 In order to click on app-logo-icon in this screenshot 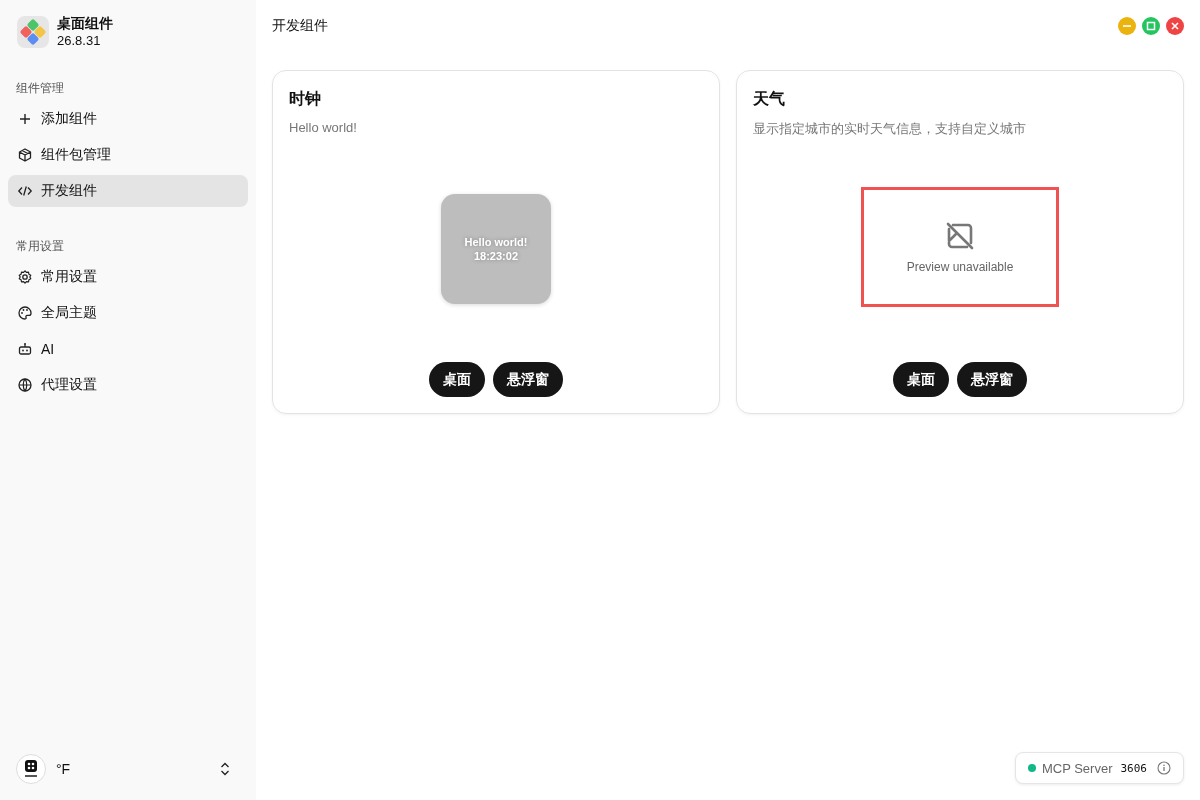, I will do `click(33, 32)`.